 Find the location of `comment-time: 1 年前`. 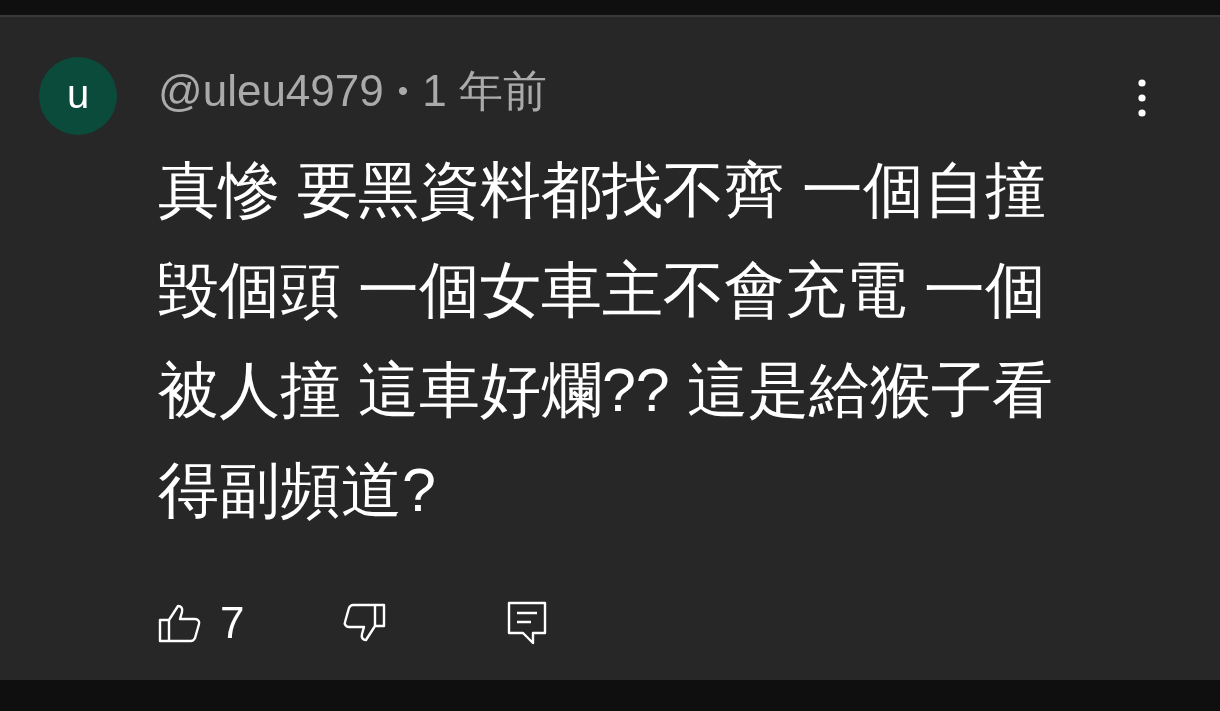

comment-time: 1 年前 is located at coordinates (484, 91).